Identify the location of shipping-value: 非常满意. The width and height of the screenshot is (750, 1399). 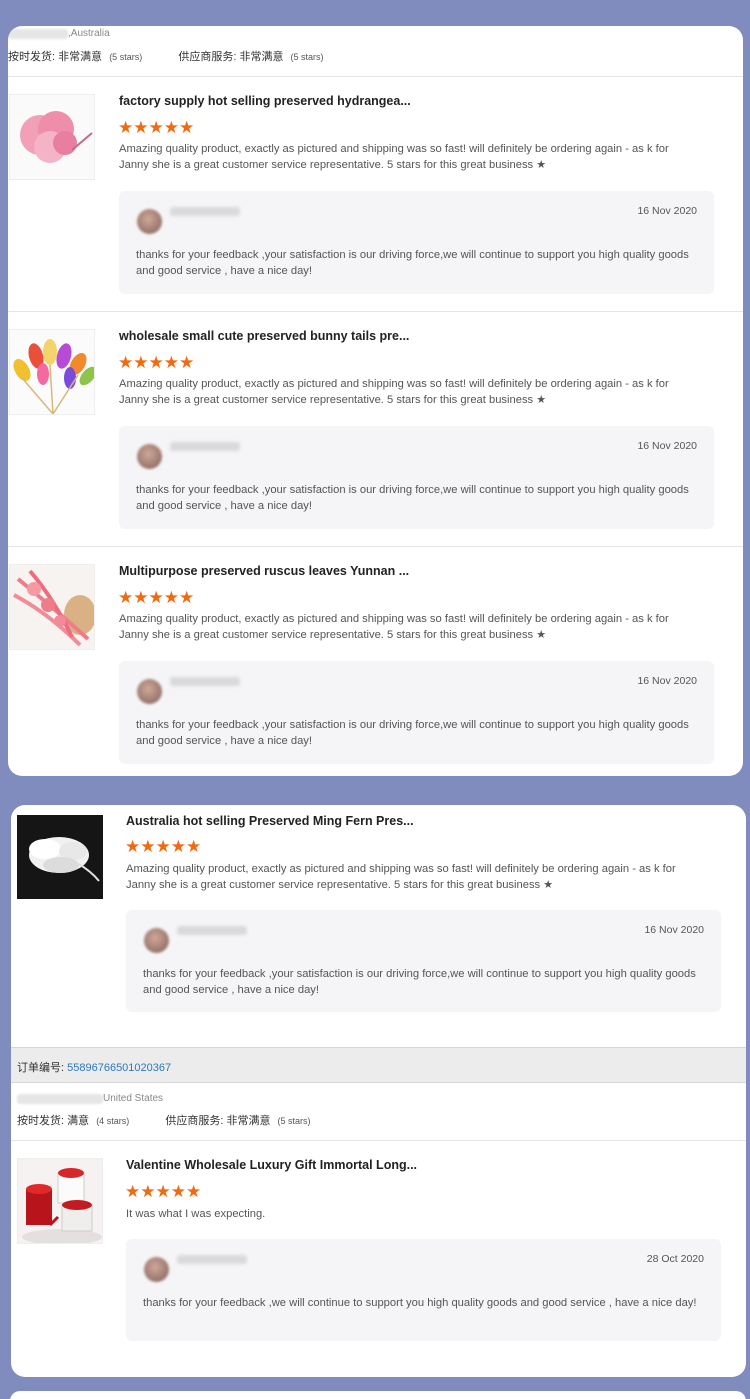
(80, 57).